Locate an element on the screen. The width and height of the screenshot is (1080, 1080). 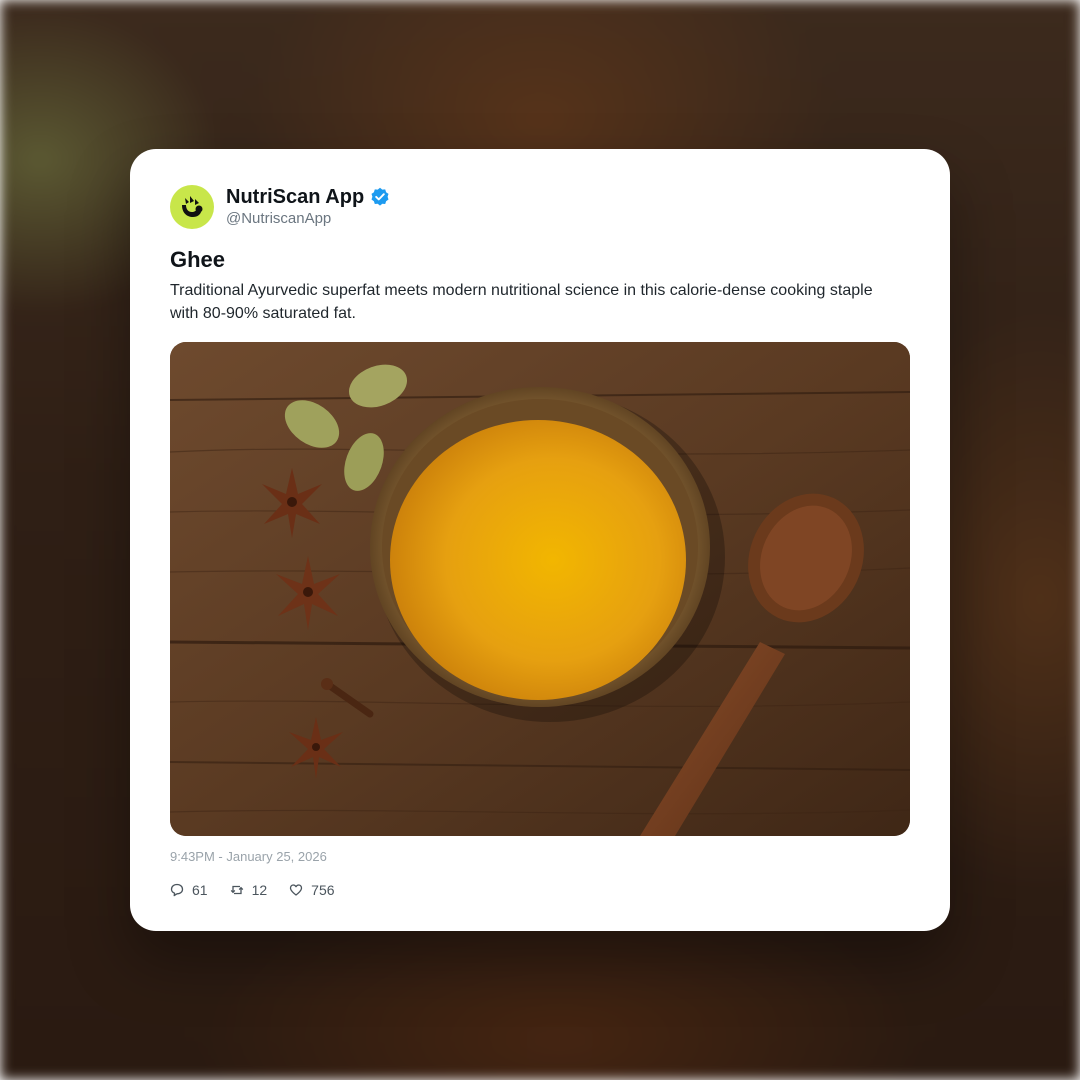
nutriscan-logo-icon is located at coordinates (192, 206).